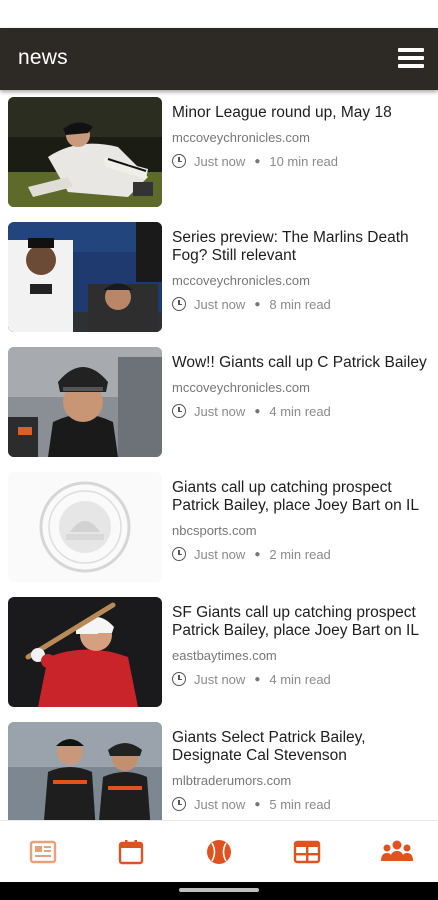 The image size is (438, 900). What do you see at coordinates (300, 804) in the screenshot?
I see `article-read-time: 5 min read` at bounding box center [300, 804].